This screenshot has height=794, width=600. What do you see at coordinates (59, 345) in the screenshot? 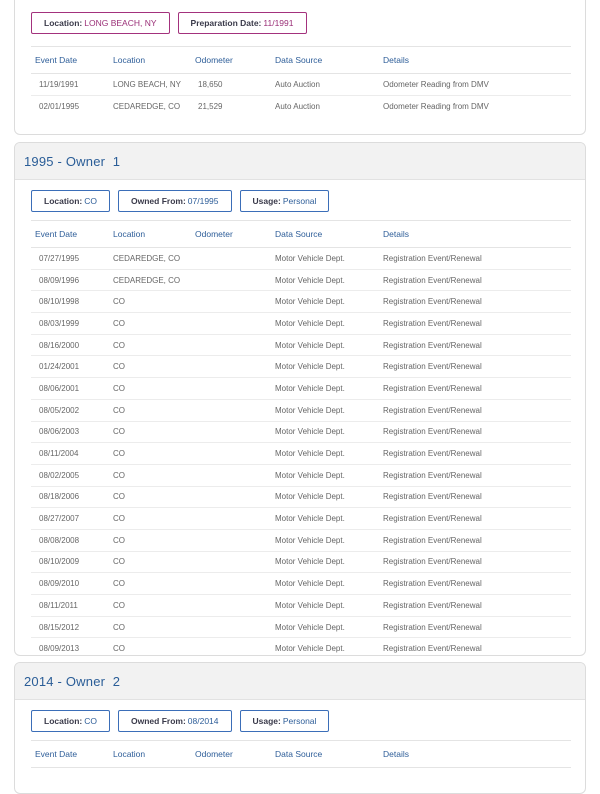
I see `cell-event-date: 08/16/2000` at bounding box center [59, 345].